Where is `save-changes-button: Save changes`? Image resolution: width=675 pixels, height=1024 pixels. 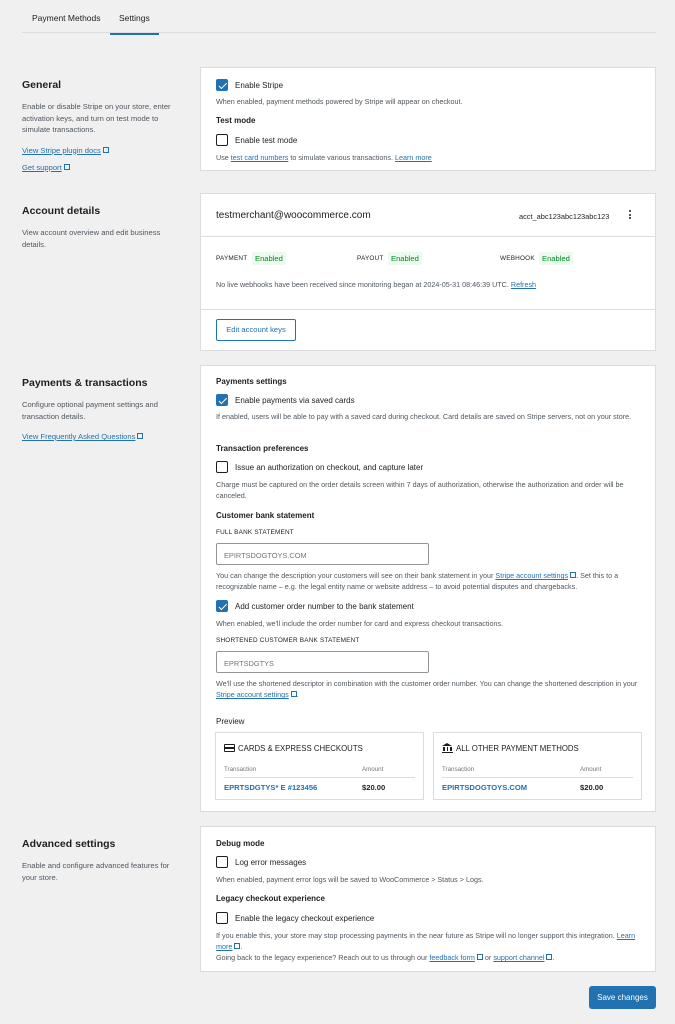
save-changes-button: Save changes is located at coordinates (622, 997).